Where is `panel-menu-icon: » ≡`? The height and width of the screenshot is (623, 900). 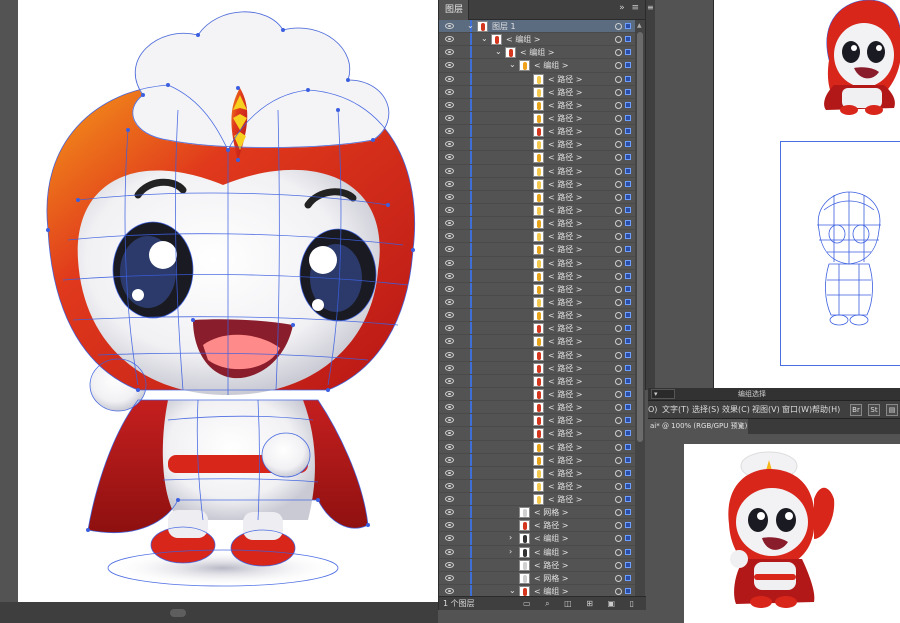
panel-menu-icon: » ≡ is located at coordinates (630, 8).